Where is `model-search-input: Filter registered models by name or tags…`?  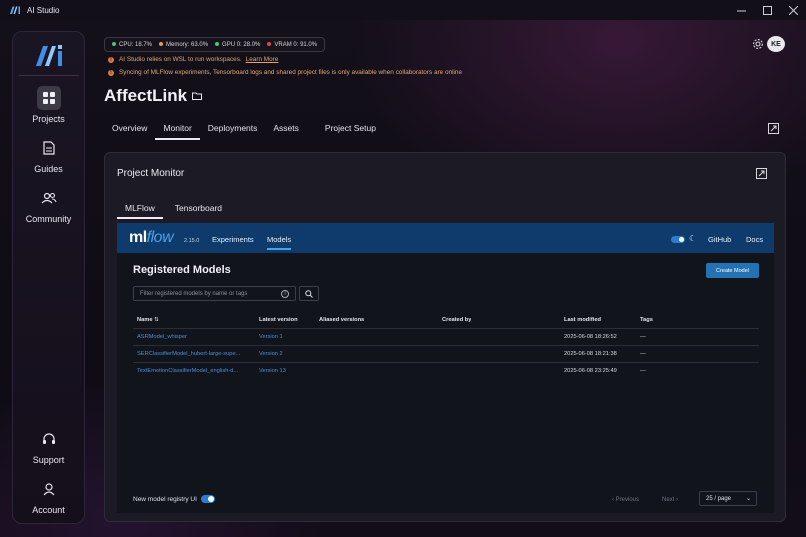 model-search-input: Filter registered models by name or tags… is located at coordinates (214, 293).